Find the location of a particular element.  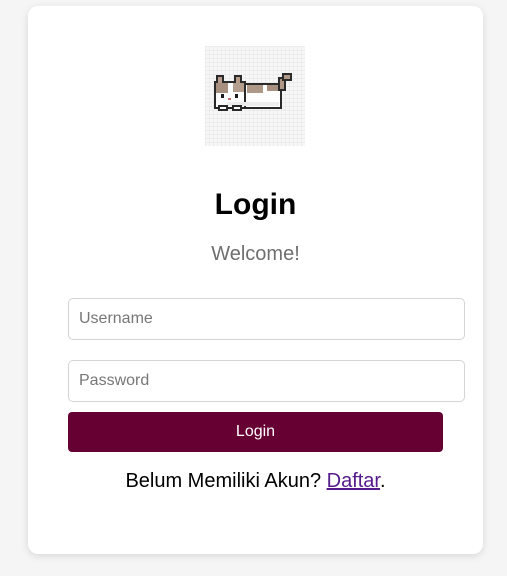

pixel-cat-icon is located at coordinates (253, 92).